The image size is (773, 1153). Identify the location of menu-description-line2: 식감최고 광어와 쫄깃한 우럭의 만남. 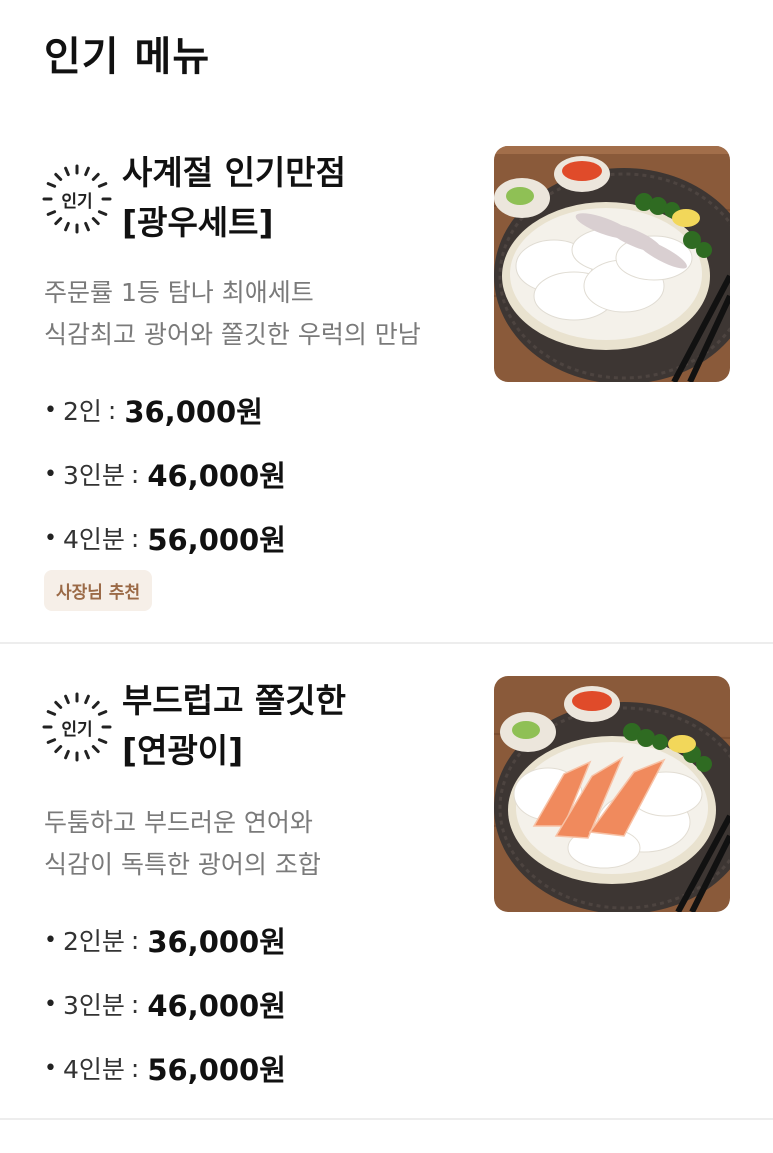
(232, 334).